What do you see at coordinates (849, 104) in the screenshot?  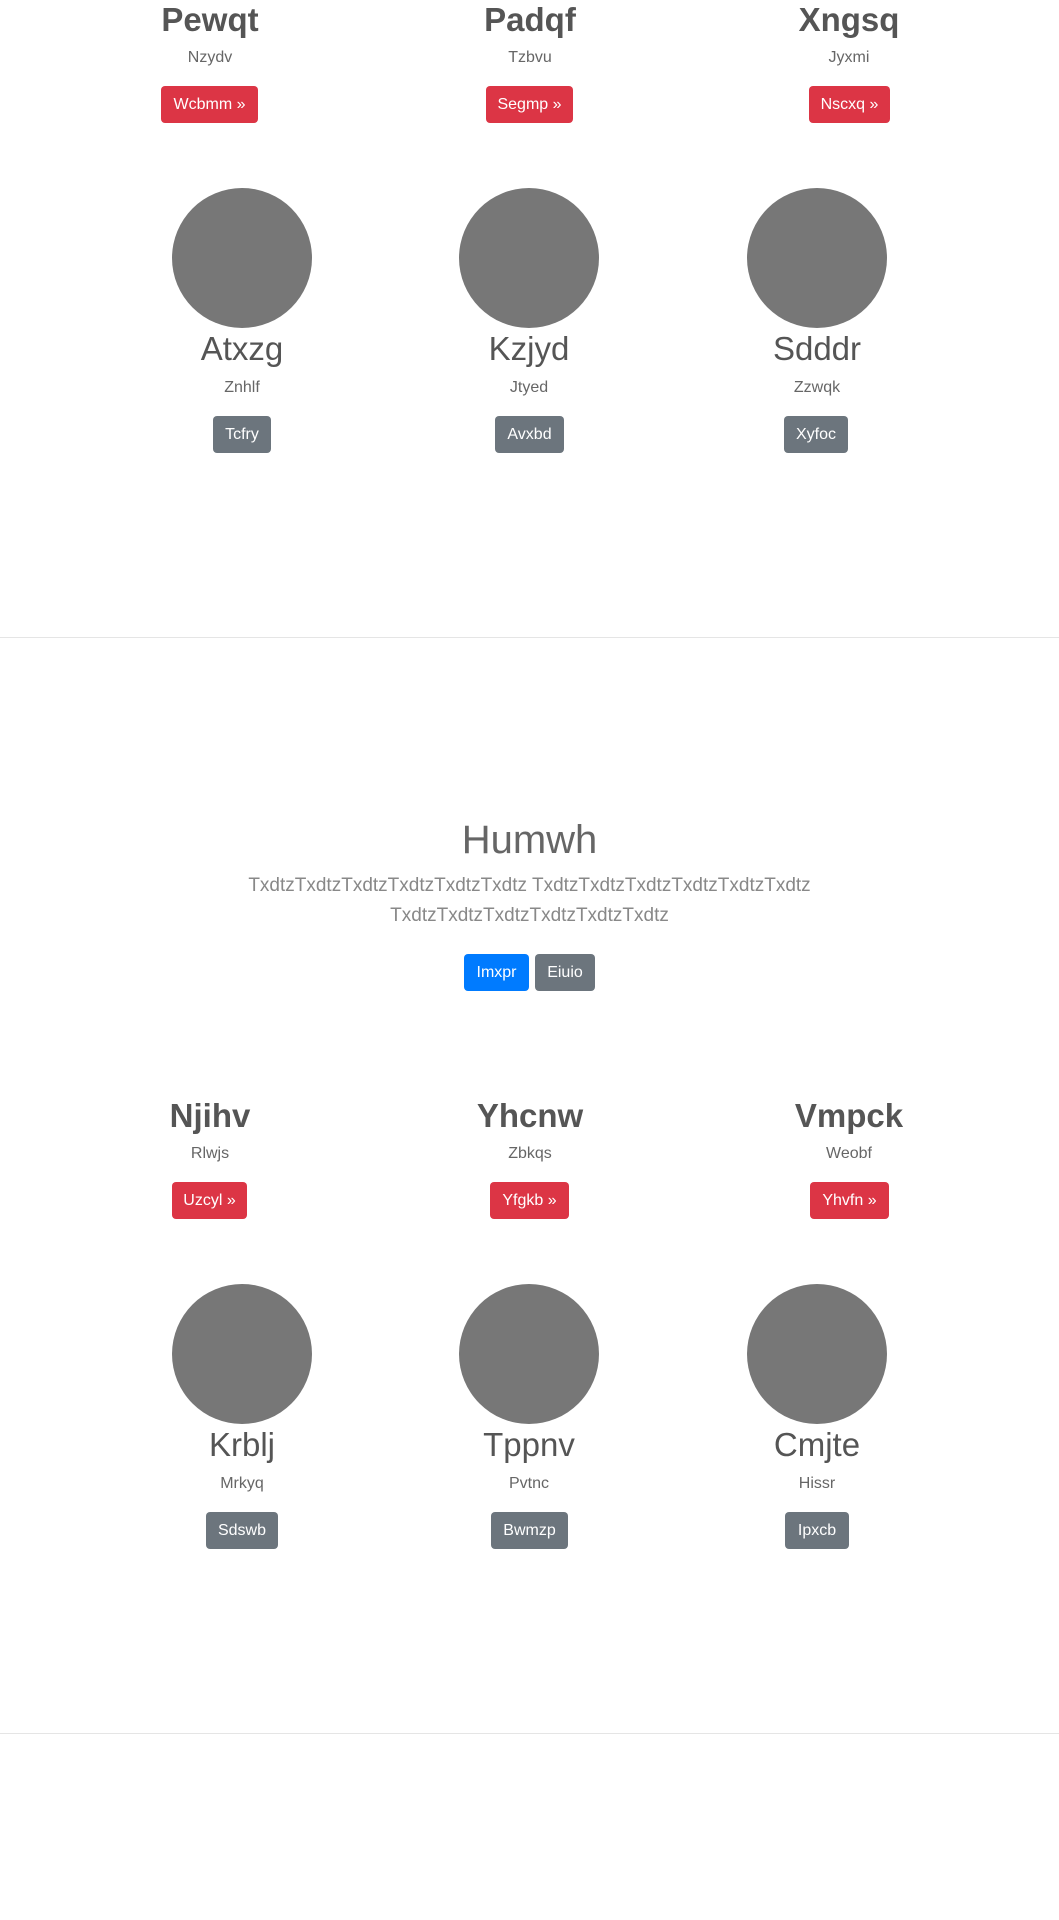 I see `feature-button: Nscxq »` at bounding box center [849, 104].